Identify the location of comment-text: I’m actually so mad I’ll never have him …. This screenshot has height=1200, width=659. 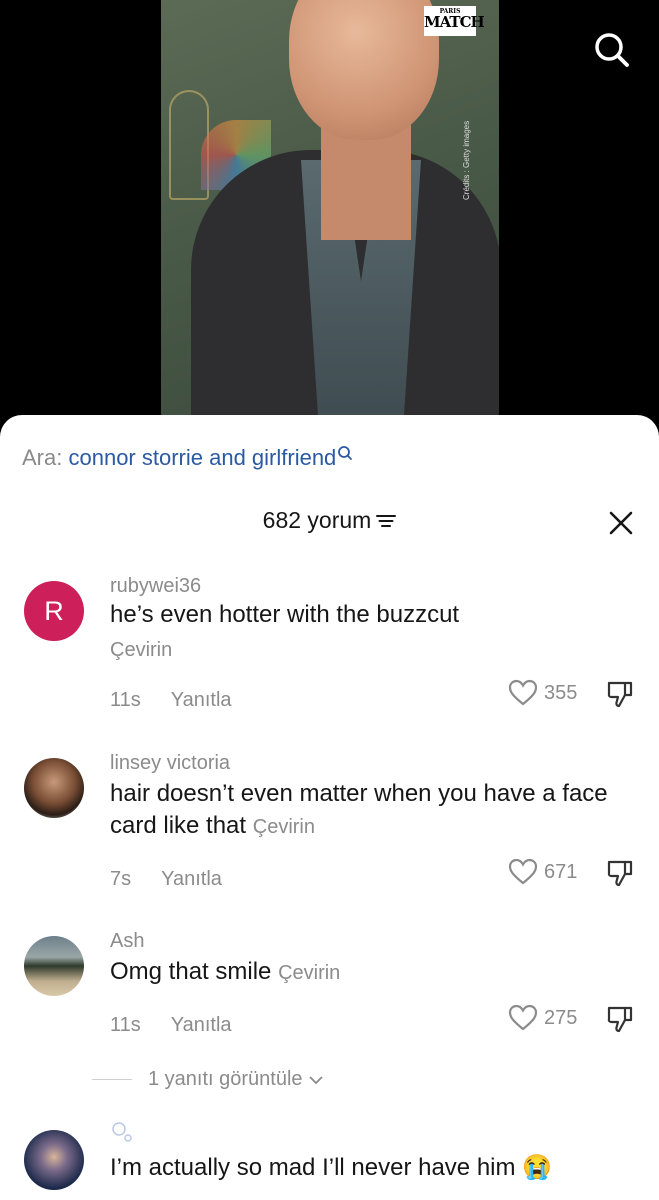
(331, 1167).